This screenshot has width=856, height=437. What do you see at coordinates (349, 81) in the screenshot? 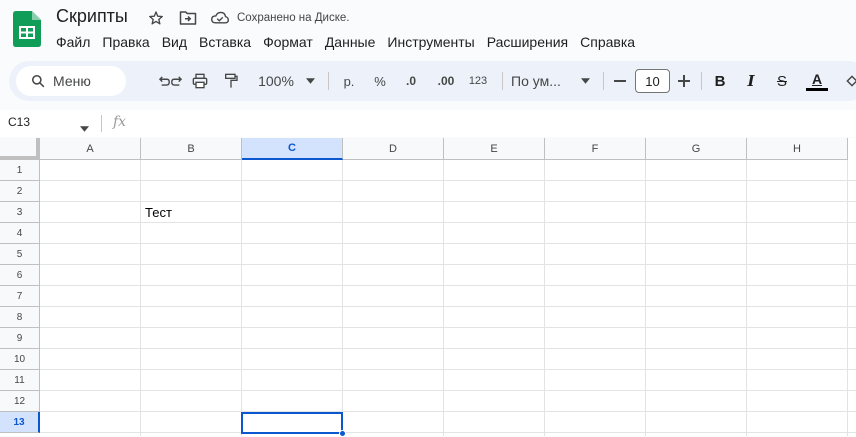
I see `currency-format-button: р.` at bounding box center [349, 81].